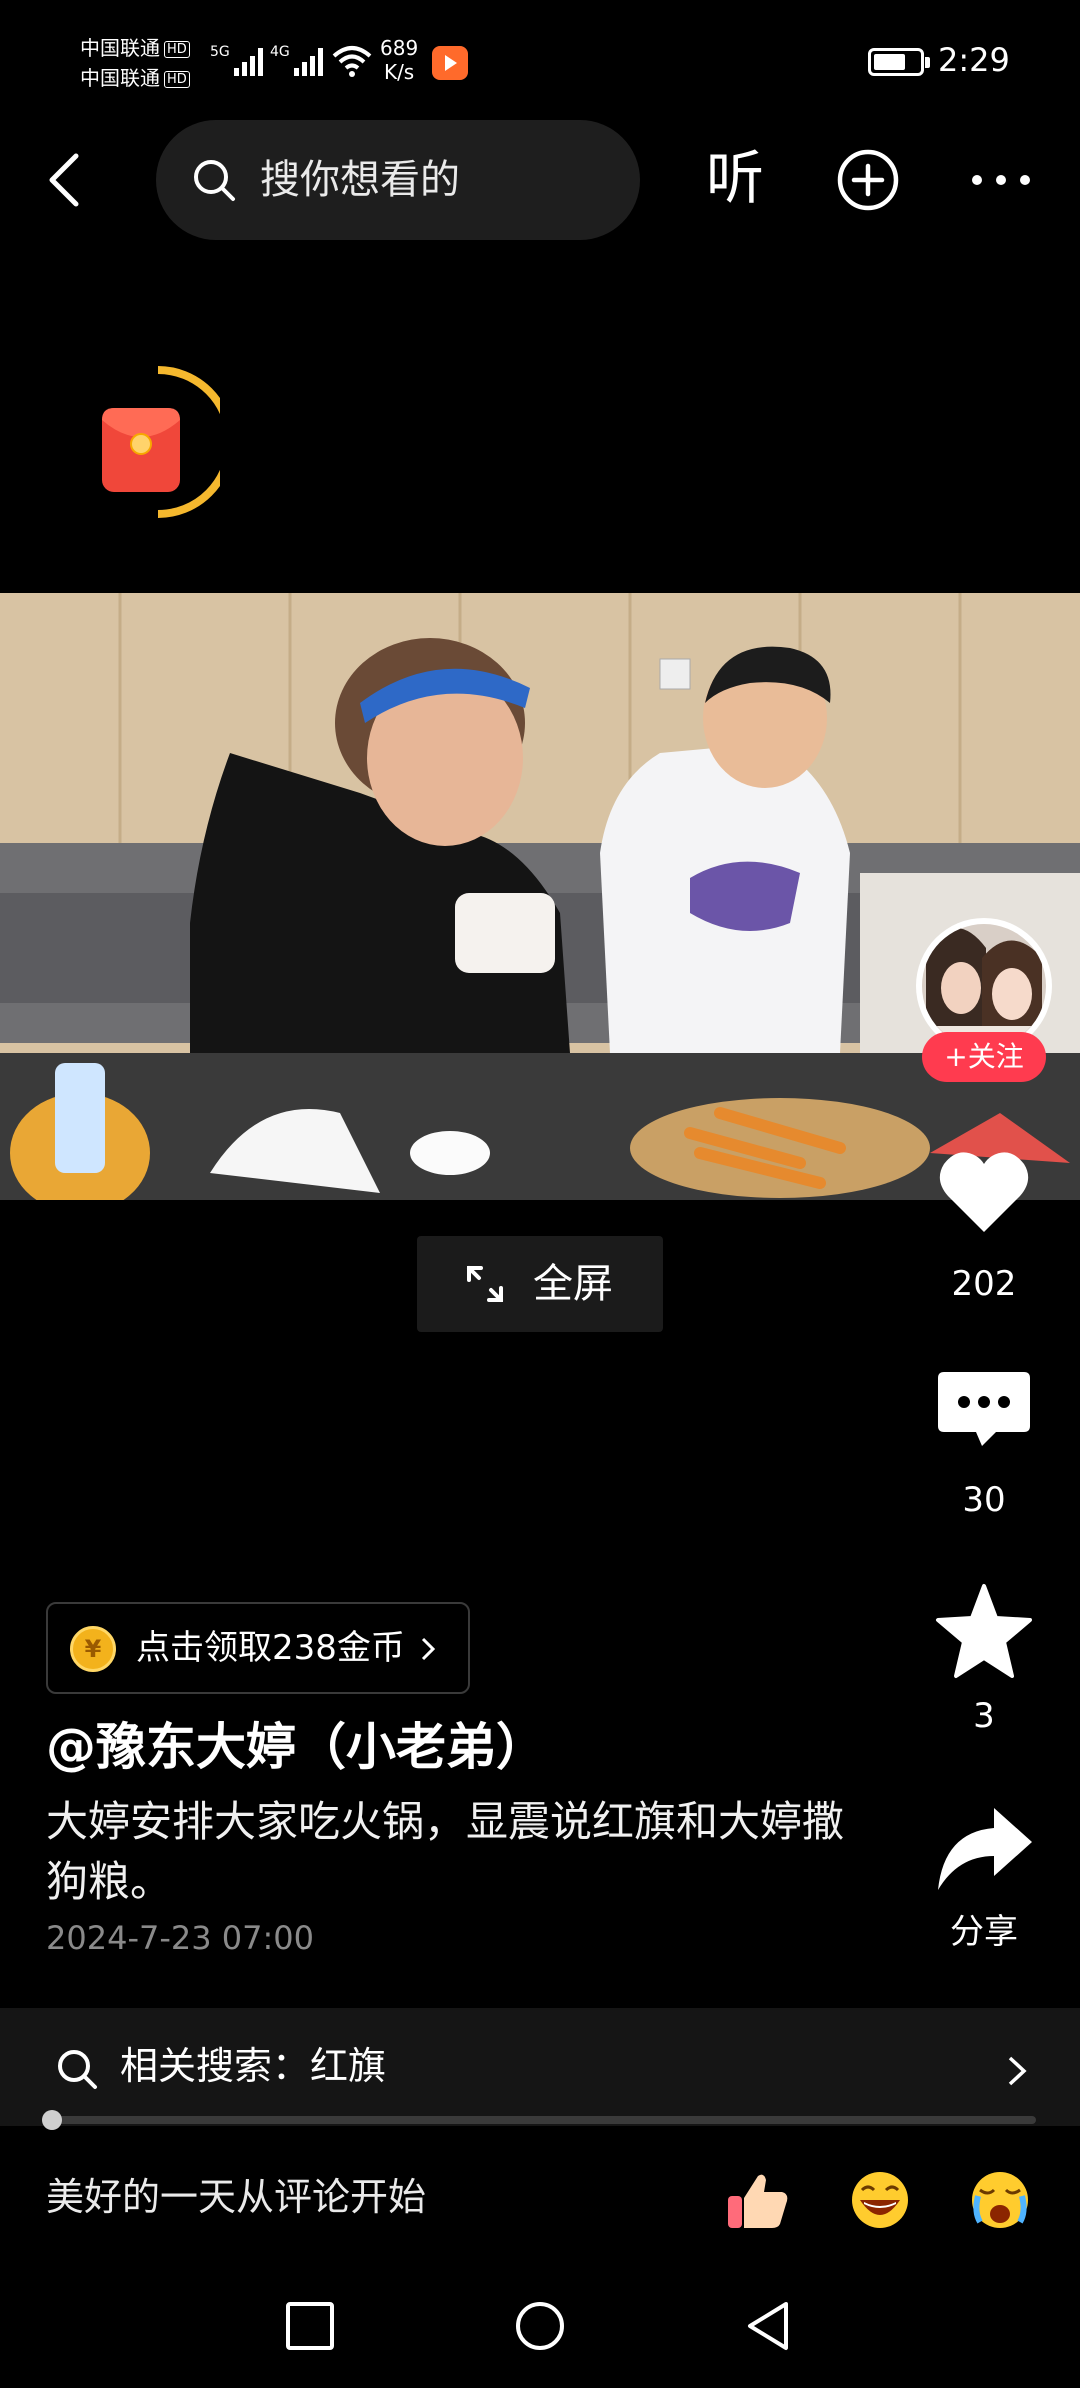 This screenshot has height=2388, width=1080. I want to click on expand-icon, so click(485, 1284).